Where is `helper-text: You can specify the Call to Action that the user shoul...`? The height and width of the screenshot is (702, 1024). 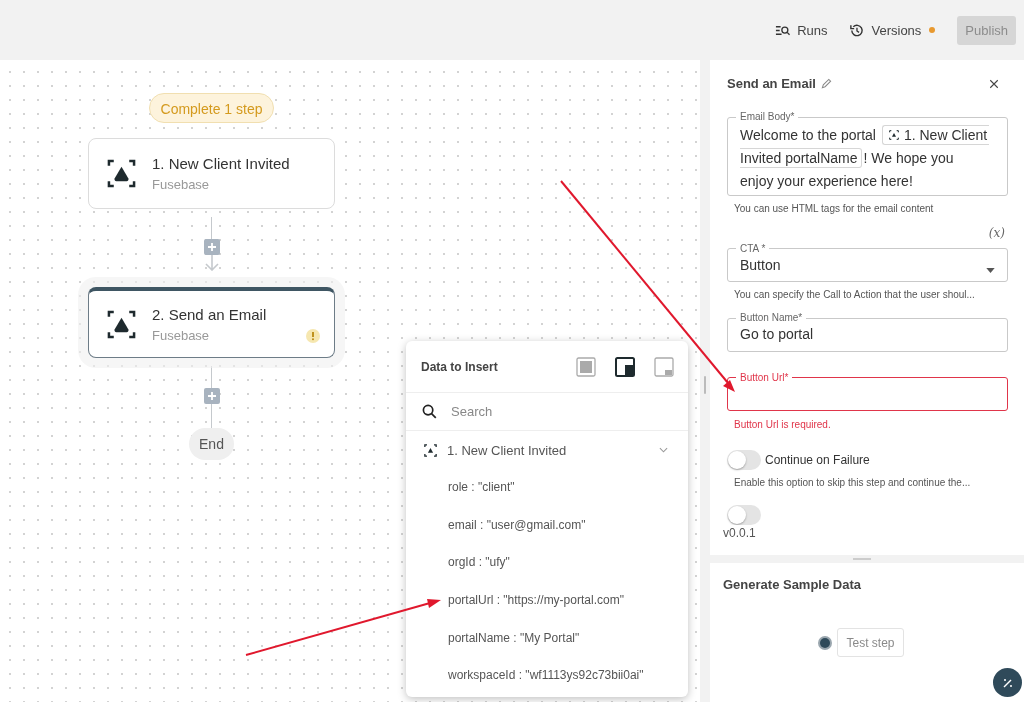
helper-text: You can specify the Call to Action that the user shoul... is located at coordinates (855, 295).